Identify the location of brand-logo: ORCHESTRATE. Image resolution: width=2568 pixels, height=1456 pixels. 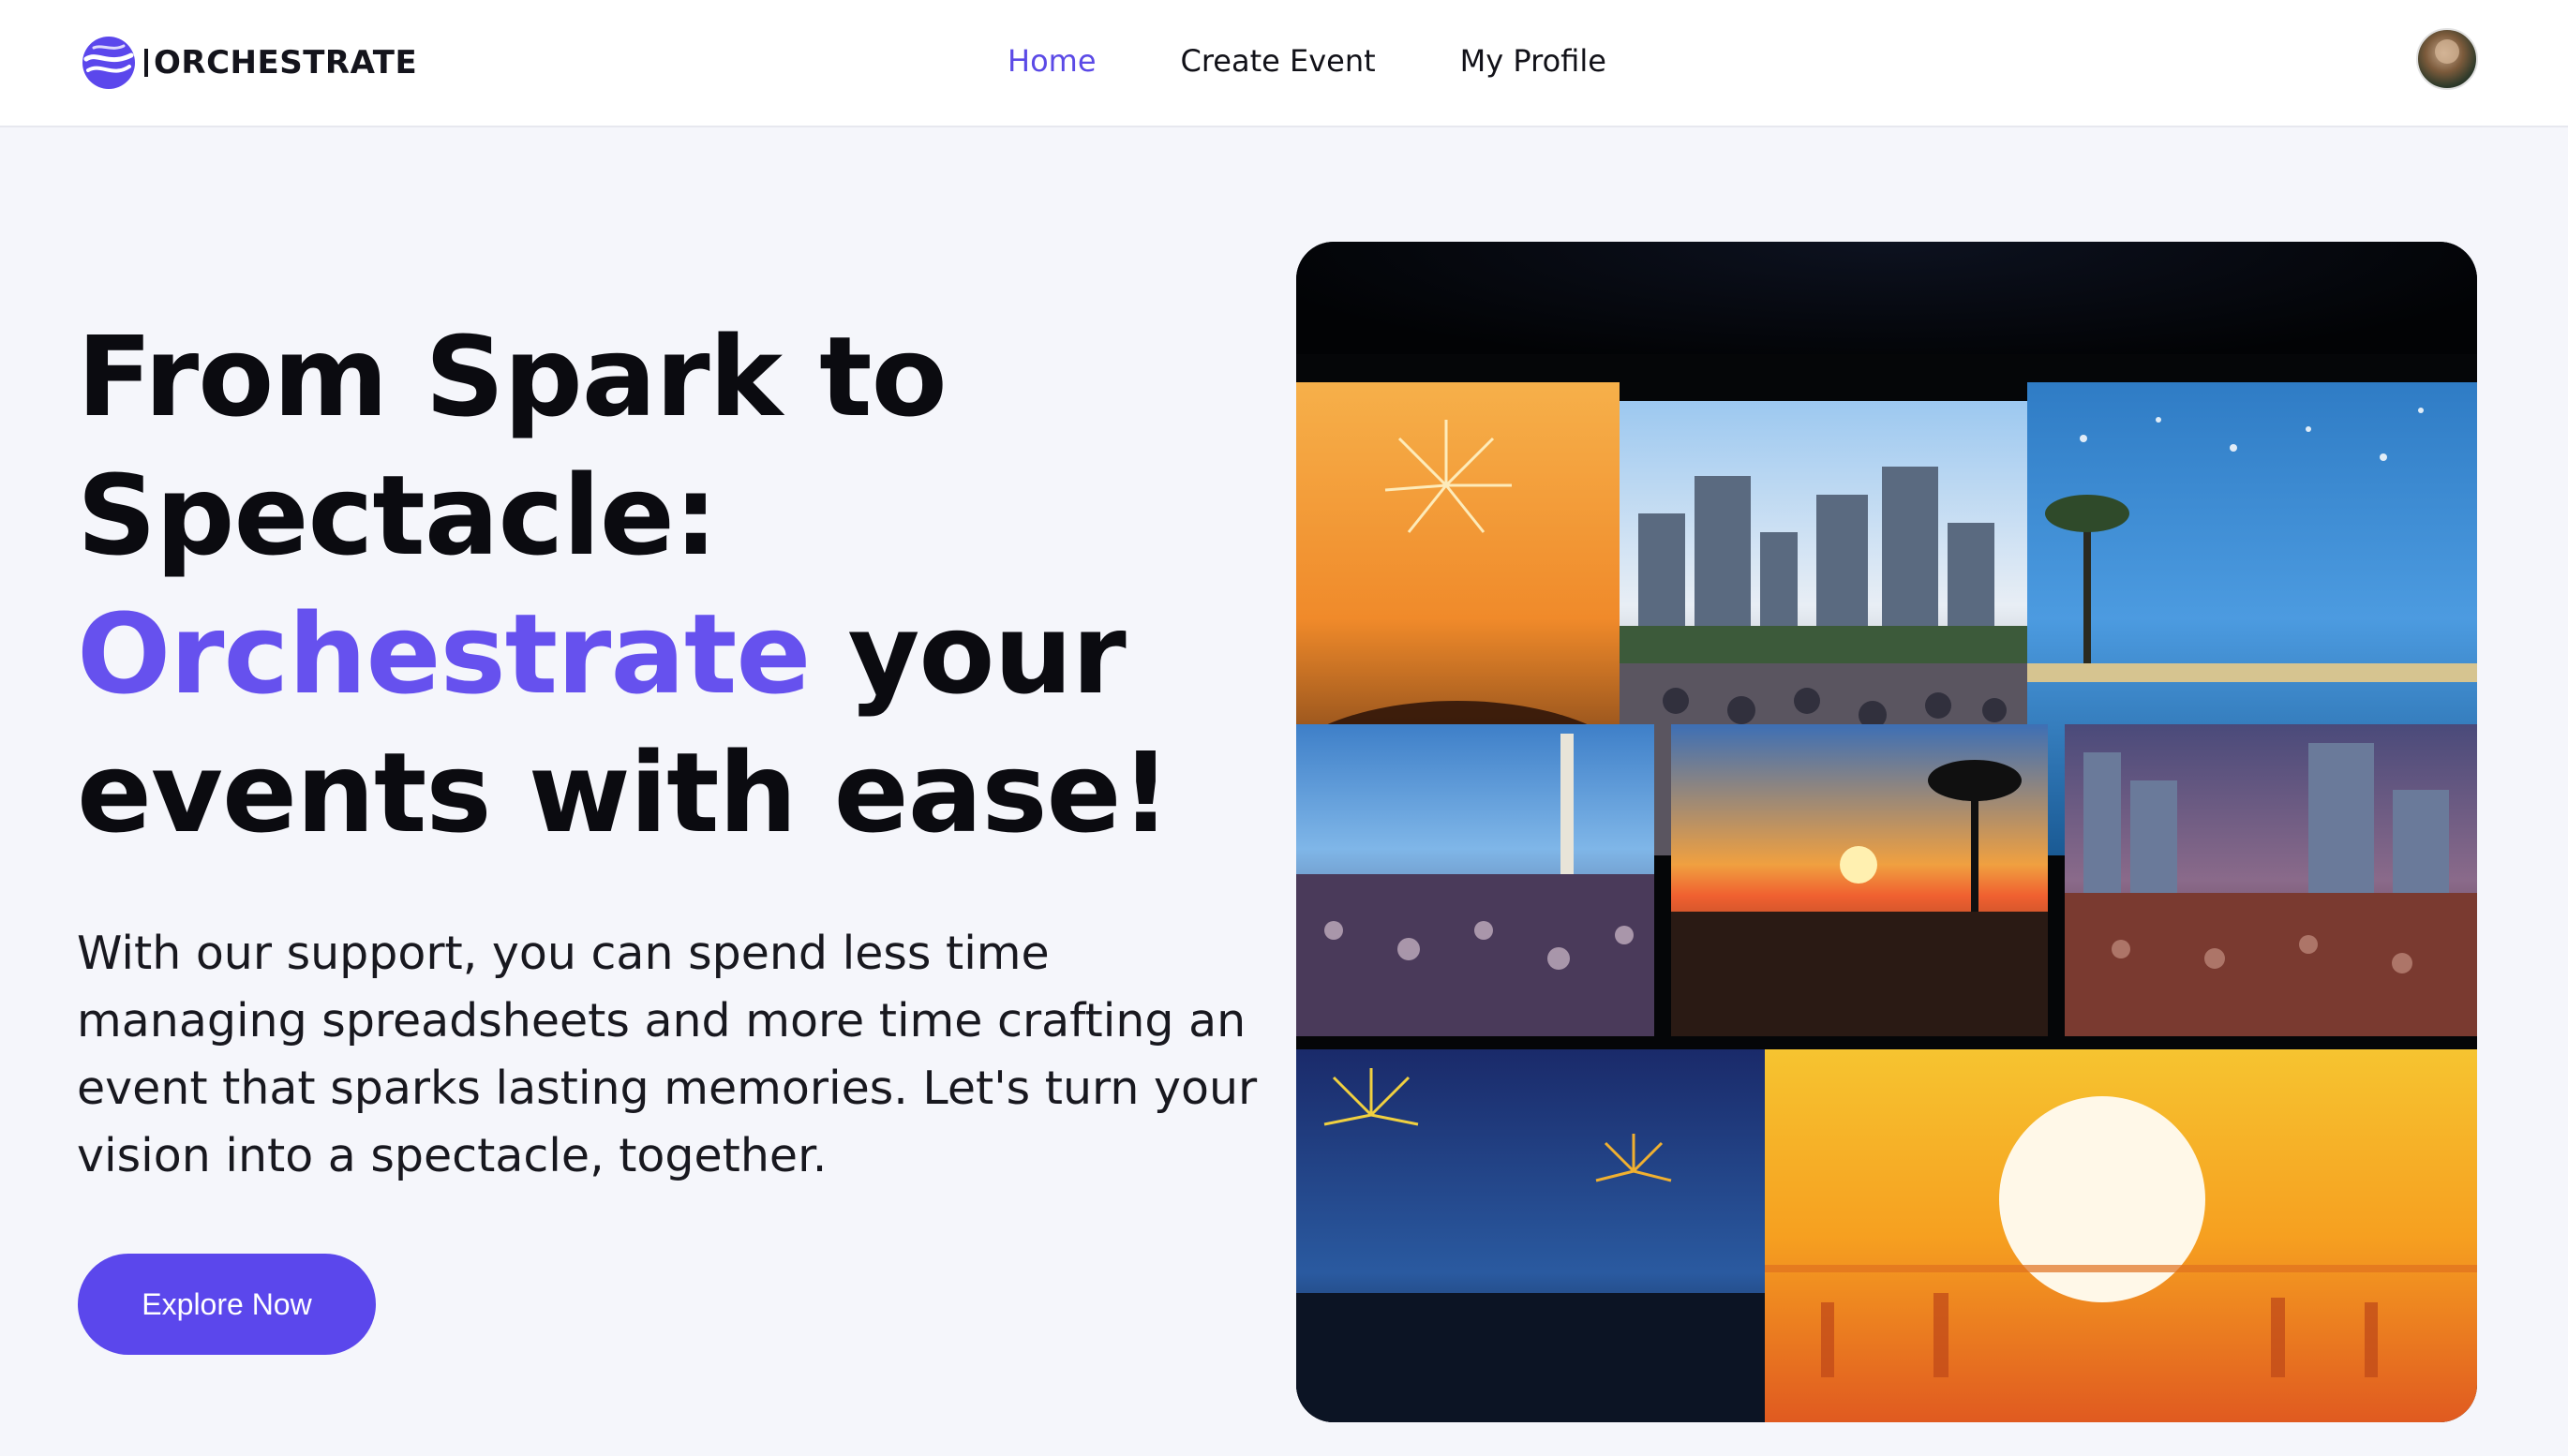
(249, 63).